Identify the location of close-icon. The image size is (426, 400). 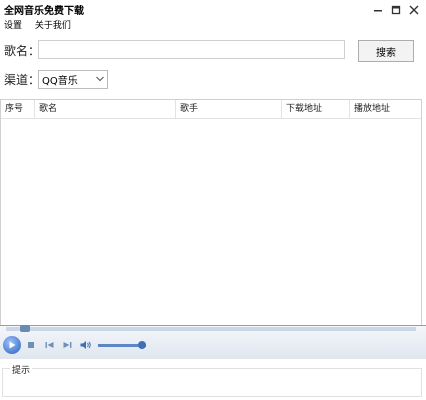
(414, 10).